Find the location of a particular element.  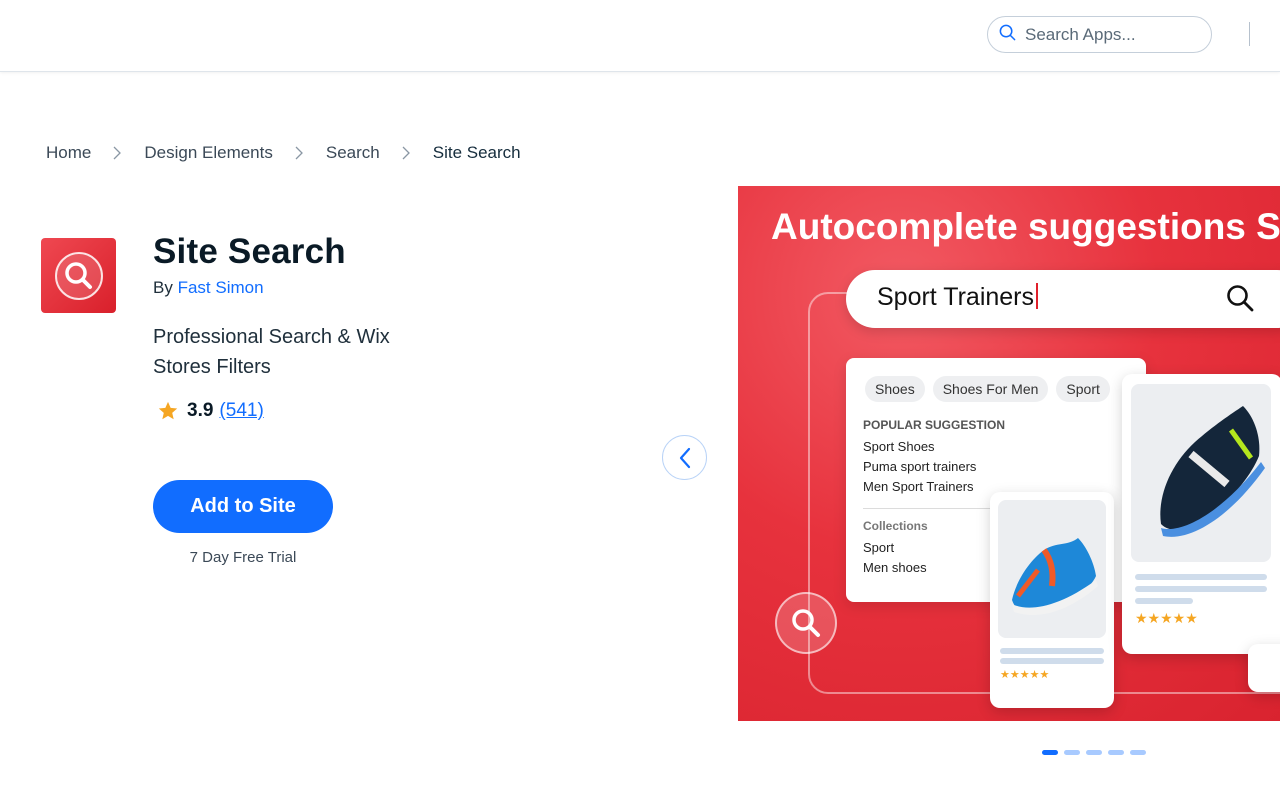

suggestion-item: Sport Shoes is located at coordinates (899, 446).